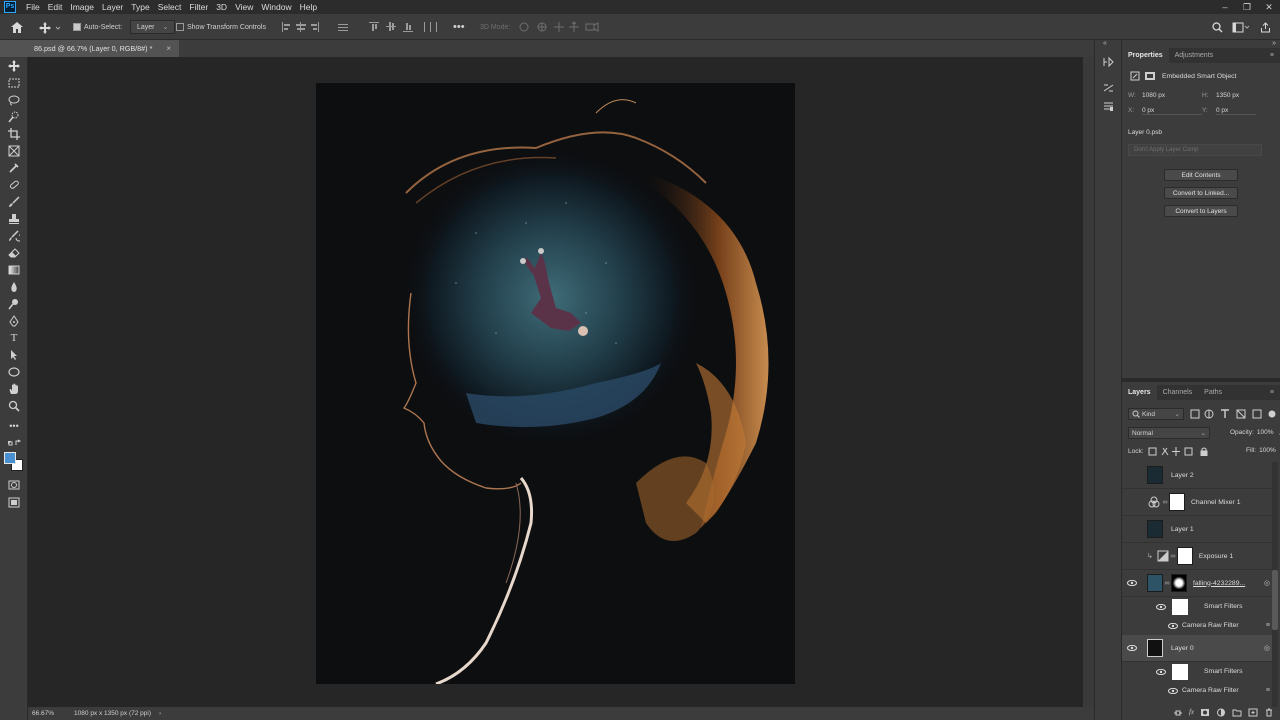 The image size is (1280, 720). What do you see at coordinates (14, 355) in the screenshot?
I see `path-selection-tool-icon` at bounding box center [14, 355].